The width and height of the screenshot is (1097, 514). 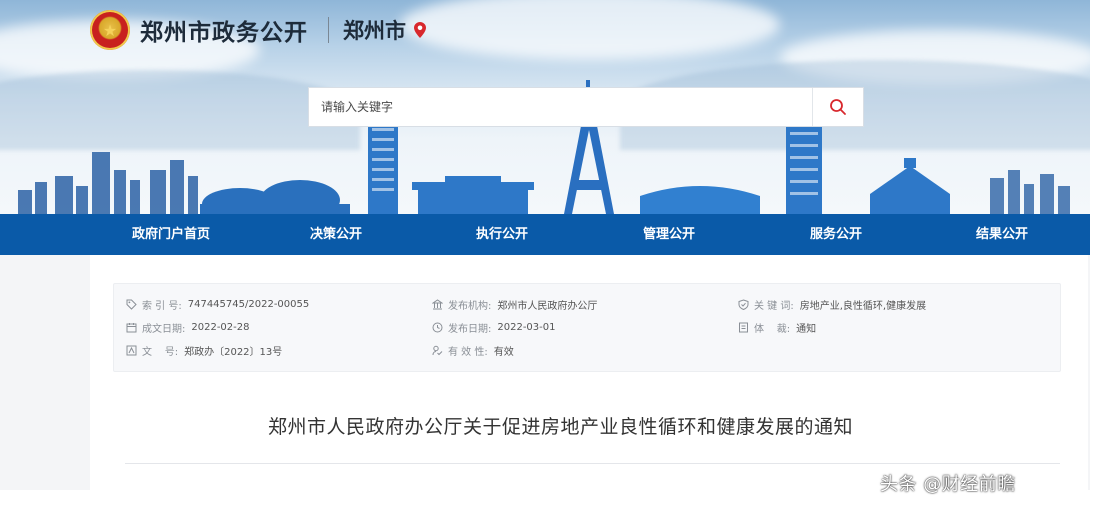 I want to click on tag-icon, so click(x=131, y=304).